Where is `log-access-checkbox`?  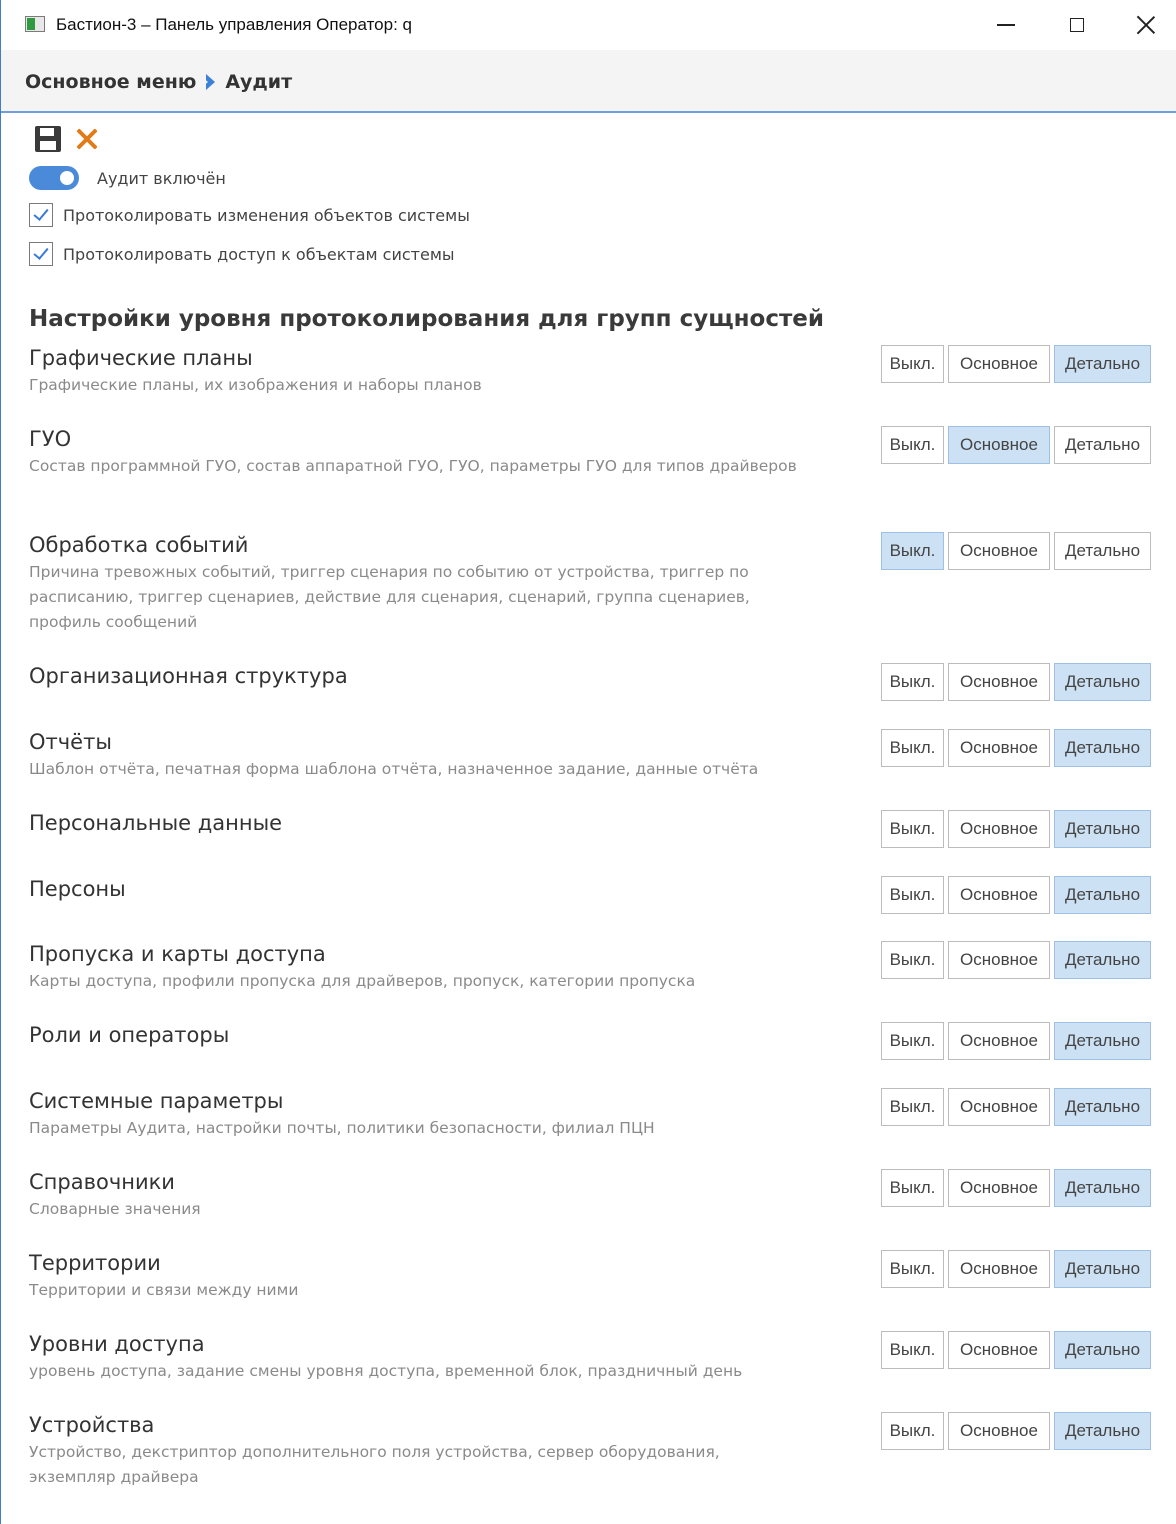 log-access-checkbox is located at coordinates (41, 254).